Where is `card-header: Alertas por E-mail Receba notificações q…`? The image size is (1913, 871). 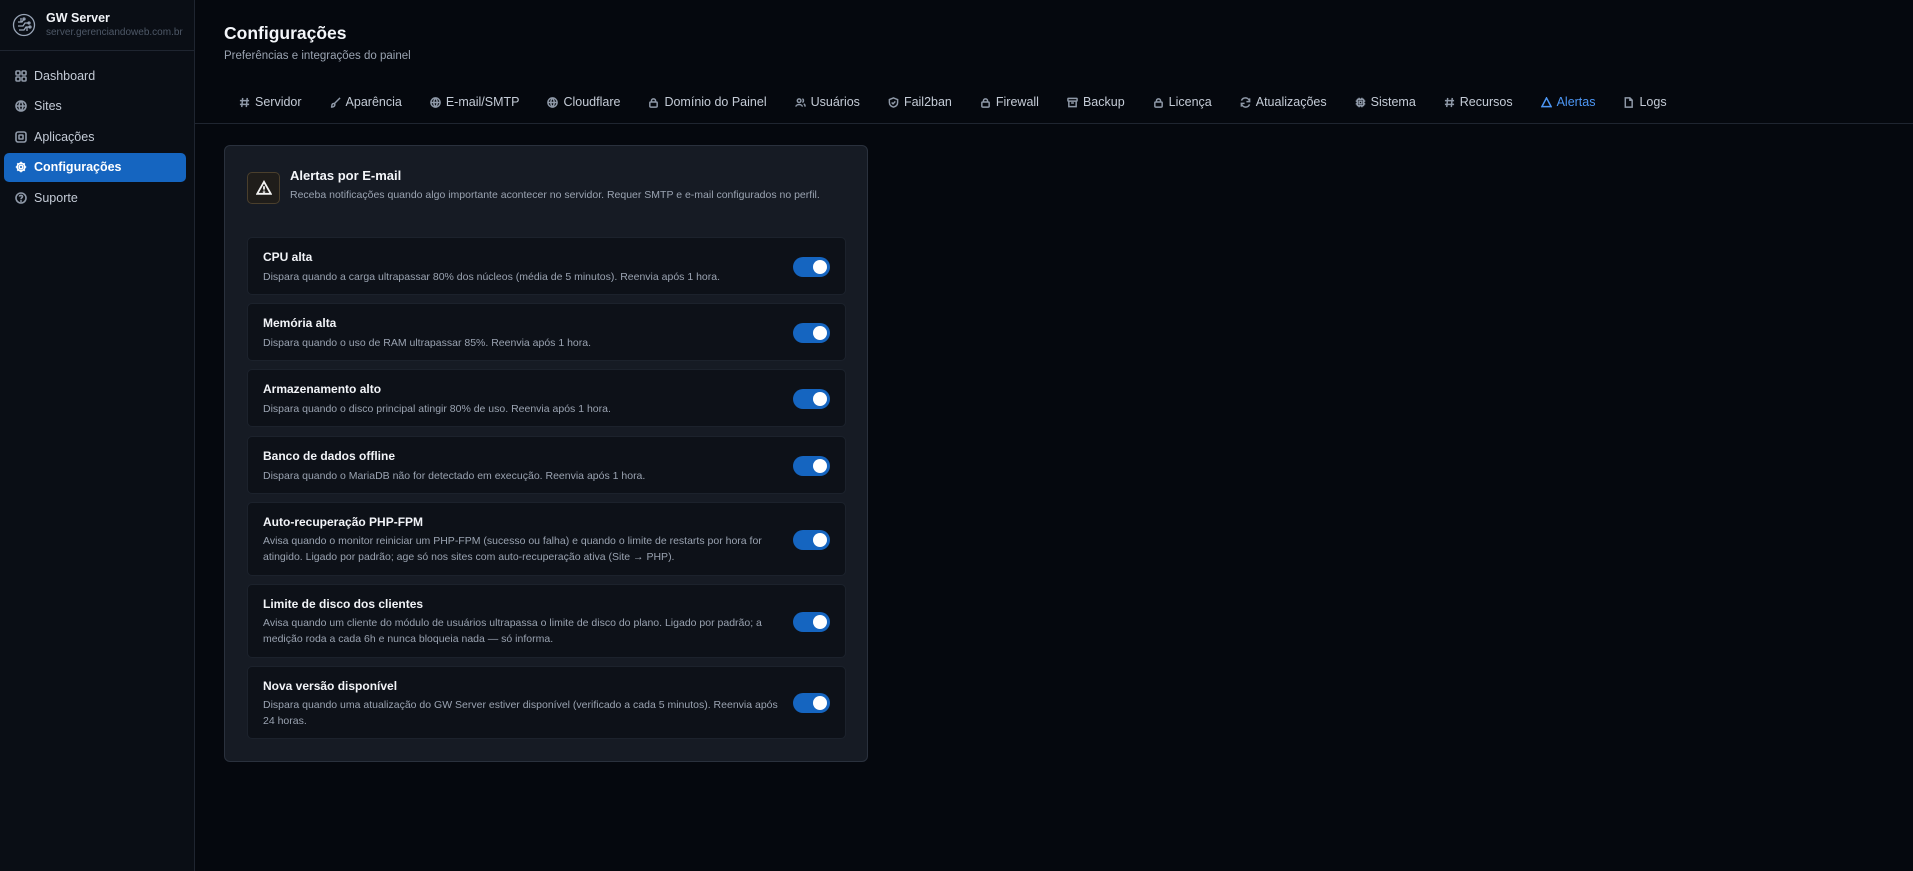
card-header: Alertas por E-mail Receba notificações q… is located at coordinates (547, 186).